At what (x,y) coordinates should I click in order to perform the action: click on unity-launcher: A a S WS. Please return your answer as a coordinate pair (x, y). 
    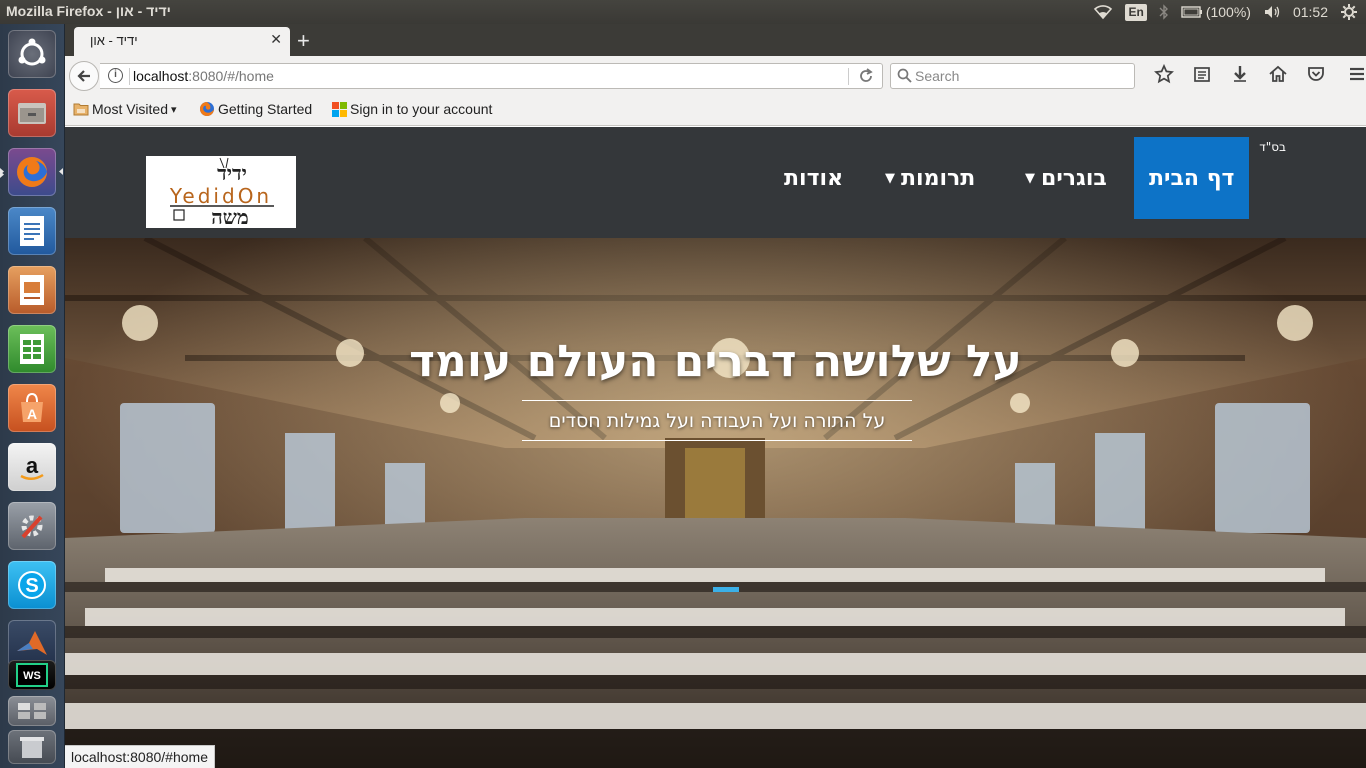
    Looking at the image, I should click on (32, 396).